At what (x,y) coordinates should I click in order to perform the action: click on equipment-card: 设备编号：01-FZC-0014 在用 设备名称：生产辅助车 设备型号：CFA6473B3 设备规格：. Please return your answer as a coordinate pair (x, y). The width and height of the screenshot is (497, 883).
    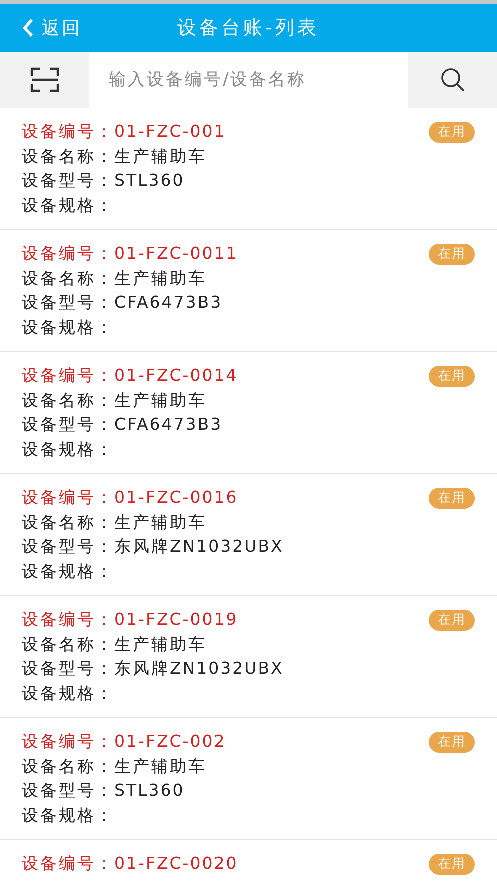
    Looking at the image, I should click on (248, 413).